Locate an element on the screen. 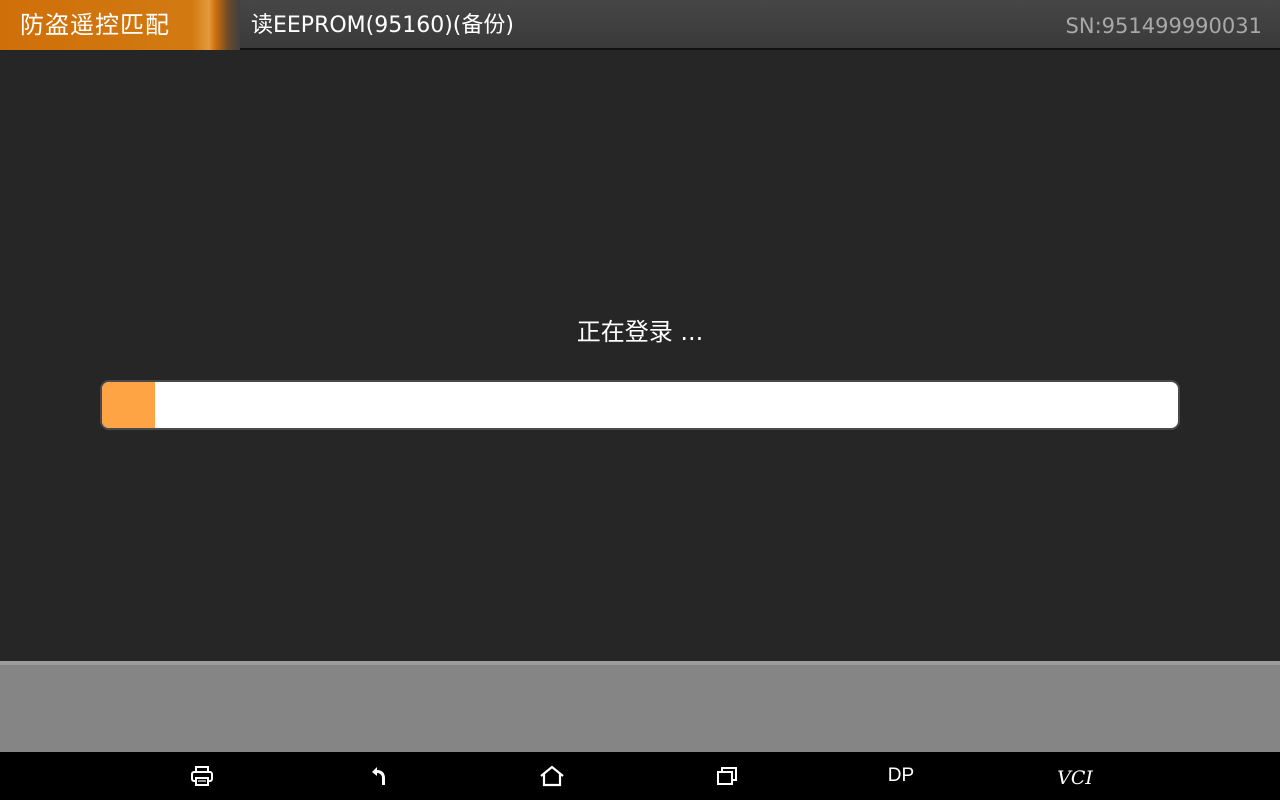  action-bar is located at coordinates (640, 706).